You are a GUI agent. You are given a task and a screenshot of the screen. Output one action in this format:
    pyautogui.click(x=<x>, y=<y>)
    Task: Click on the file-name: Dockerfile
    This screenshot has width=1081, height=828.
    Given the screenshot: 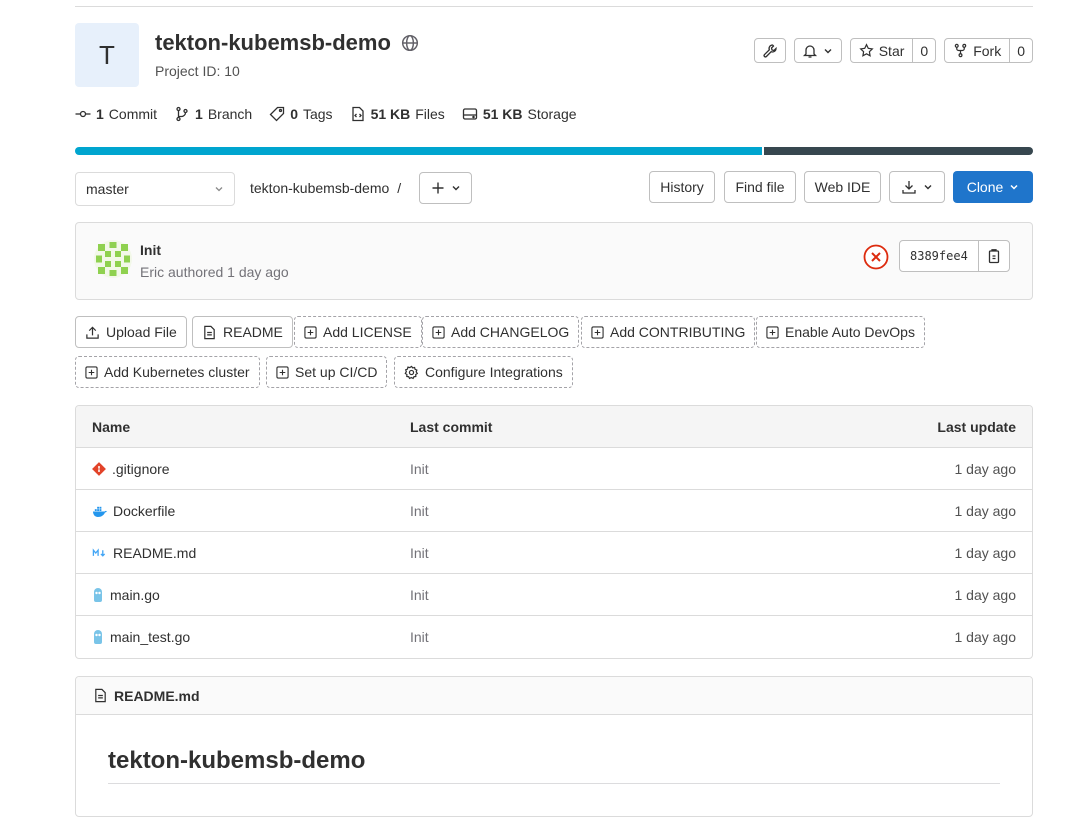 What is the action you would take?
    pyautogui.click(x=144, y=511)
    